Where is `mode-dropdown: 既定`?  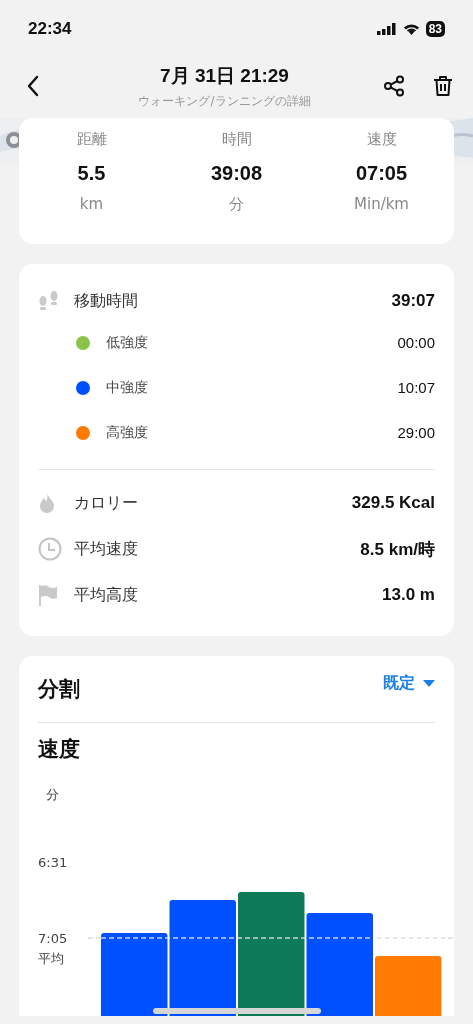
mode-dropdown: 既定 is located at coordinates (409, 683).